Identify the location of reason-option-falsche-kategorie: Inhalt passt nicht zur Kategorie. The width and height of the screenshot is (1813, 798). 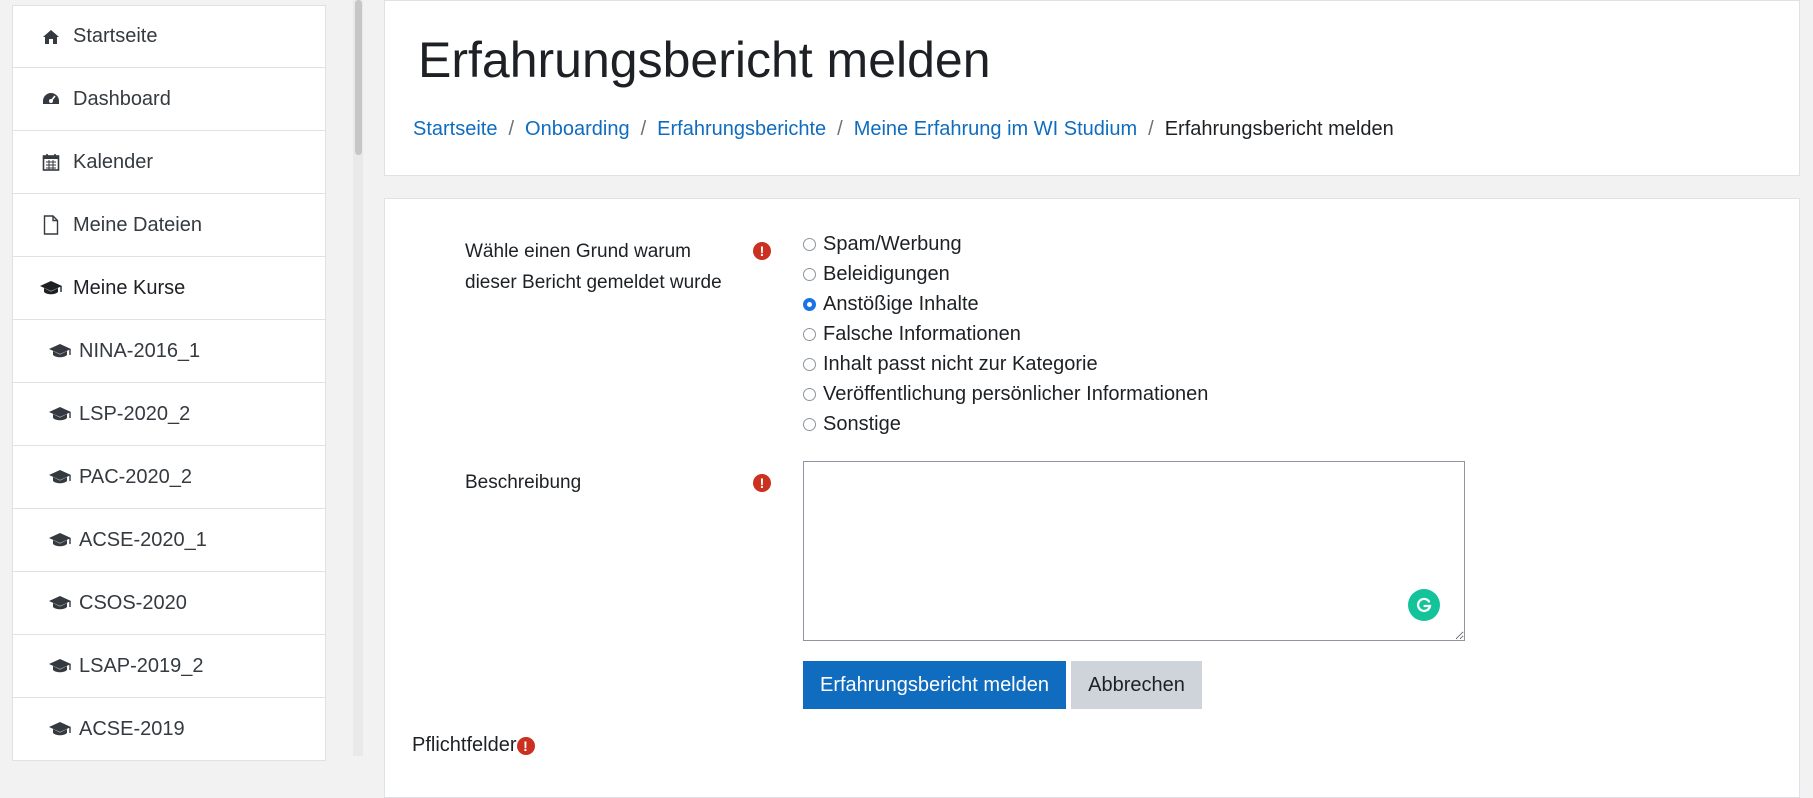
(1005, 364).